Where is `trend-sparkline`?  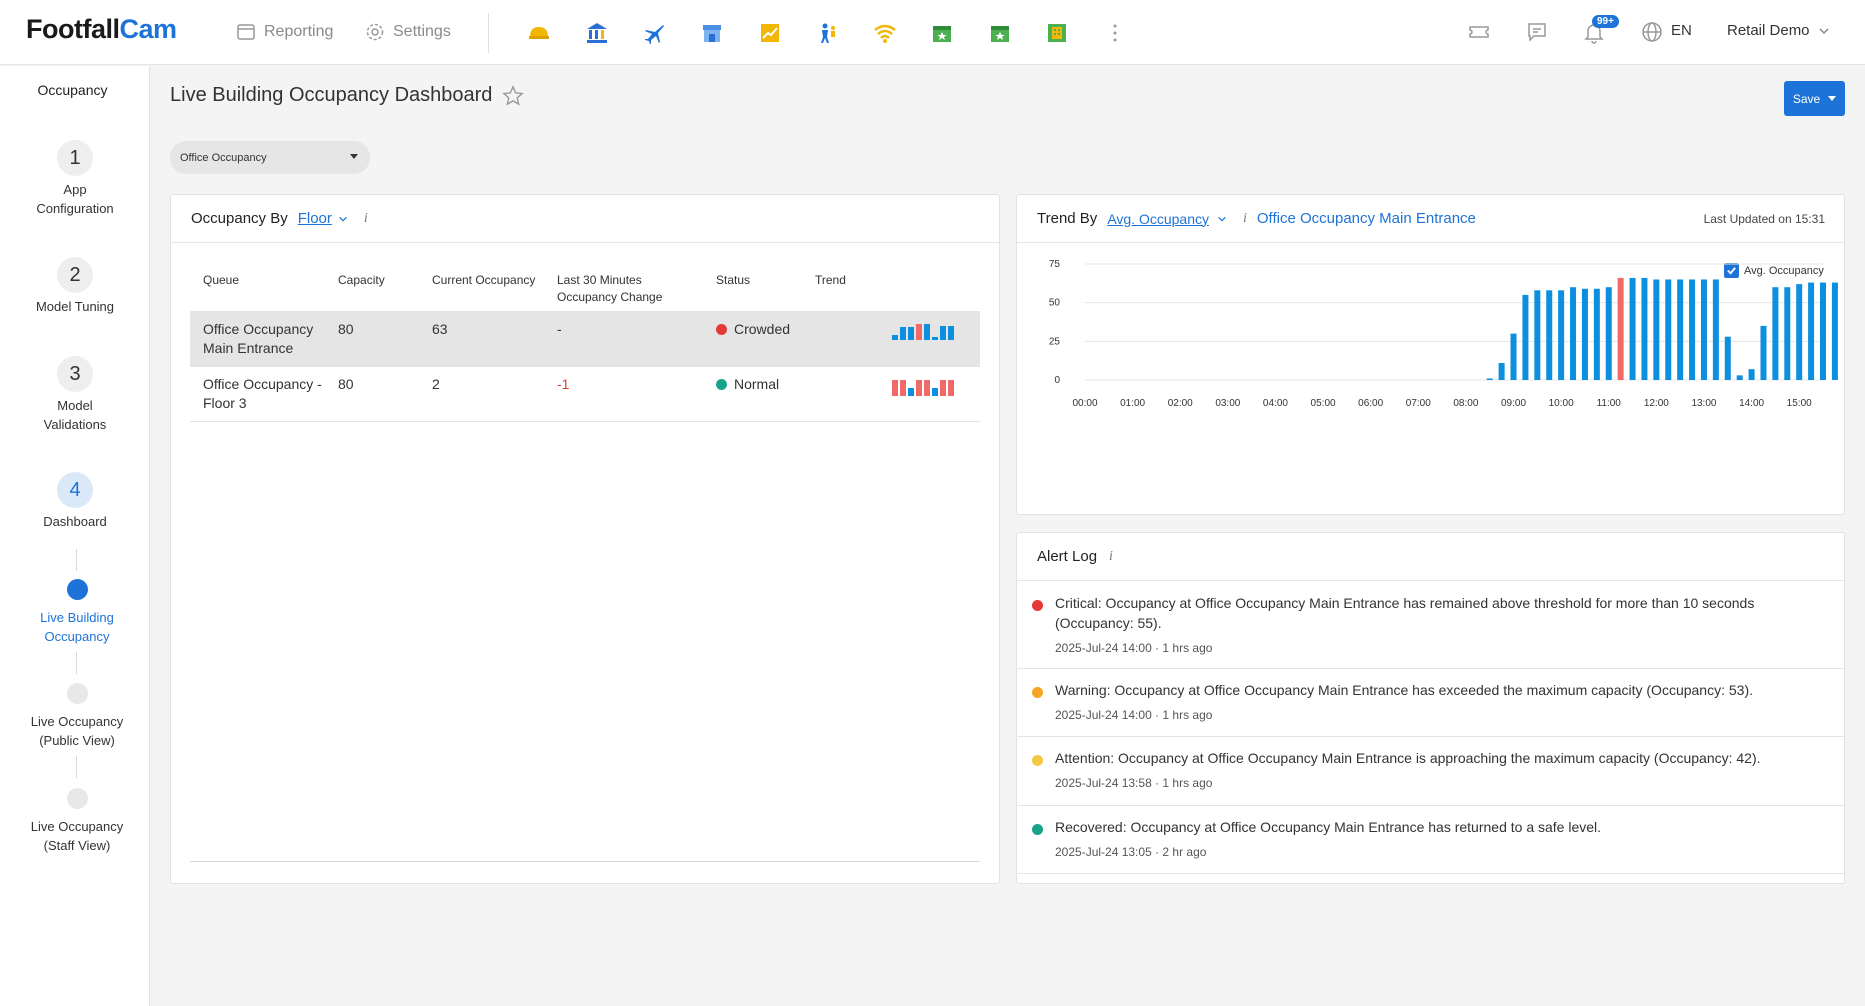 trend-sparkline is located at coordinates (923, 332).